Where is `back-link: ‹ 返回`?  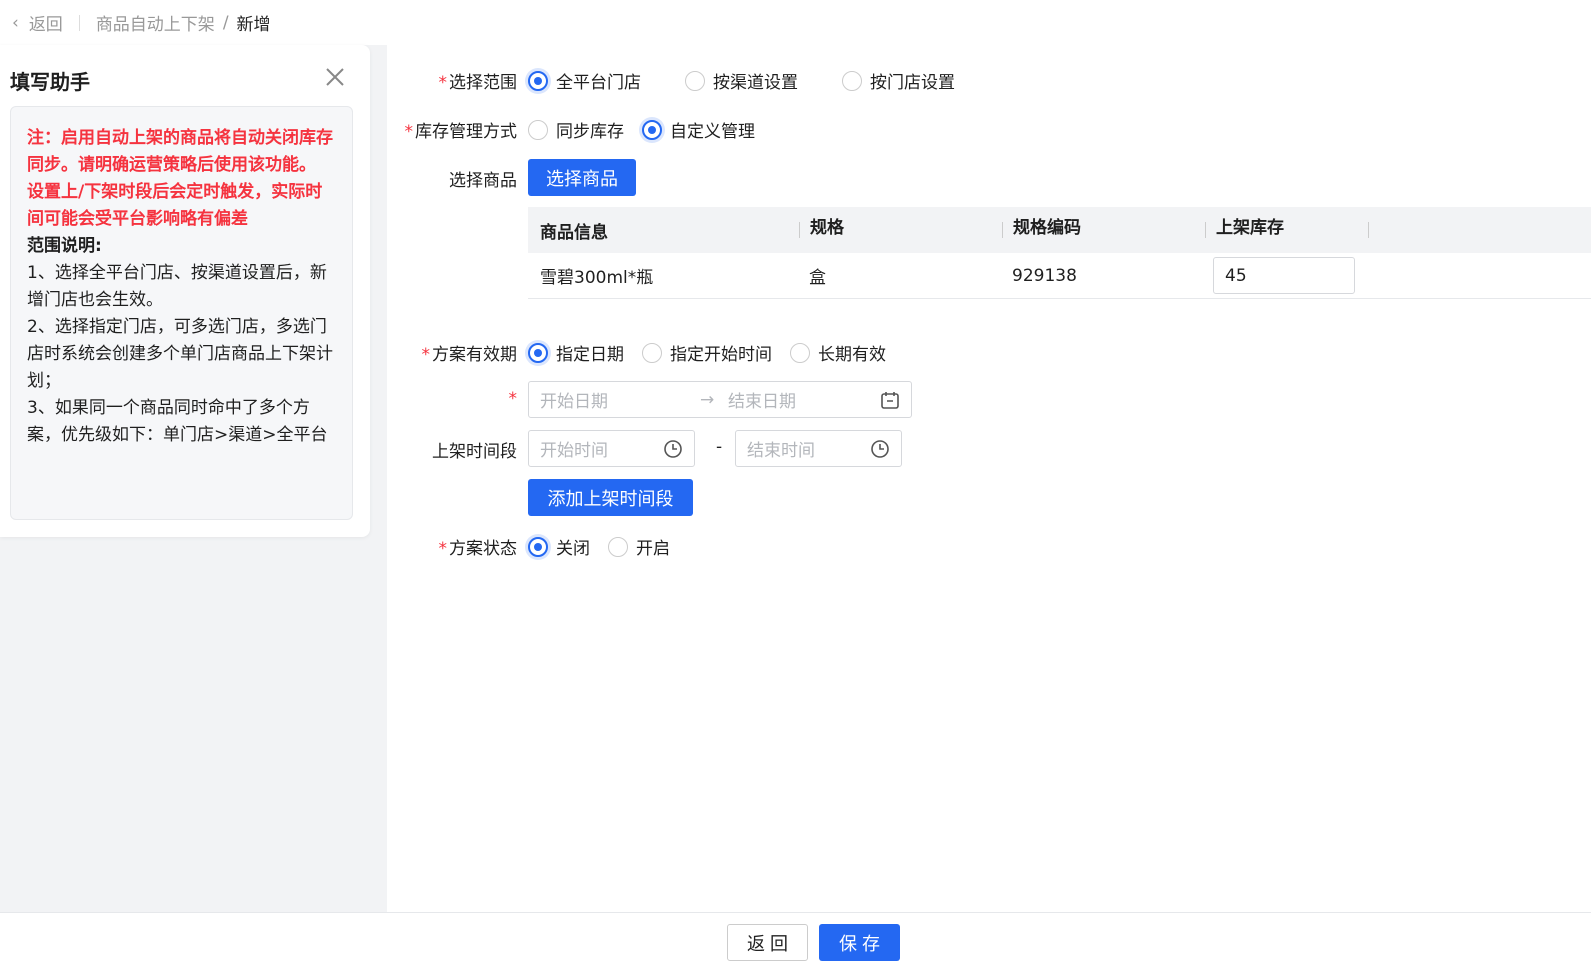
back-link: ‹ 返回 is located at coordinates (37, 23).